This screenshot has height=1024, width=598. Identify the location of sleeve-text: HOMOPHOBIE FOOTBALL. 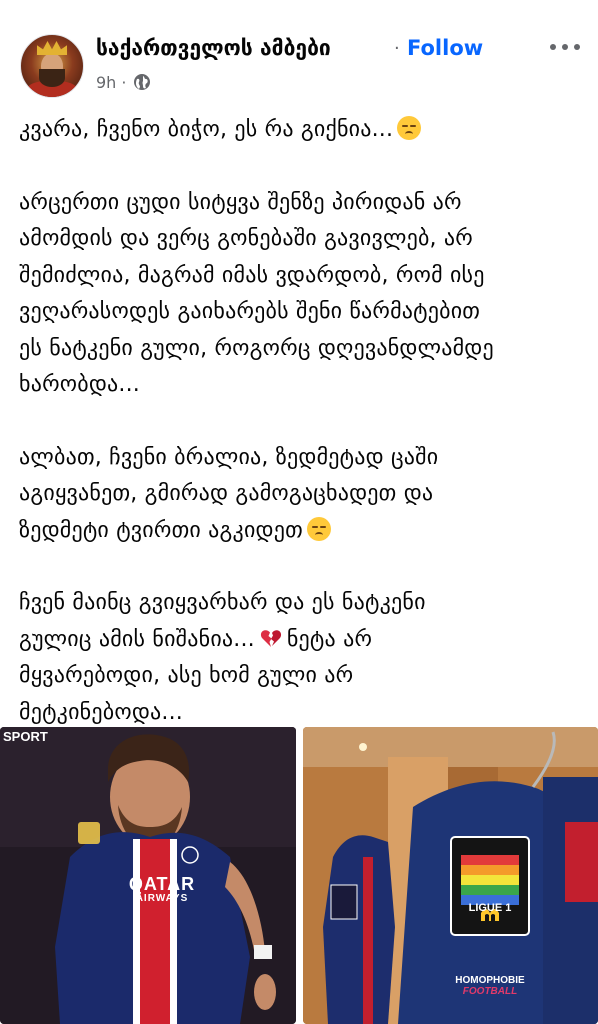
(490, 986).